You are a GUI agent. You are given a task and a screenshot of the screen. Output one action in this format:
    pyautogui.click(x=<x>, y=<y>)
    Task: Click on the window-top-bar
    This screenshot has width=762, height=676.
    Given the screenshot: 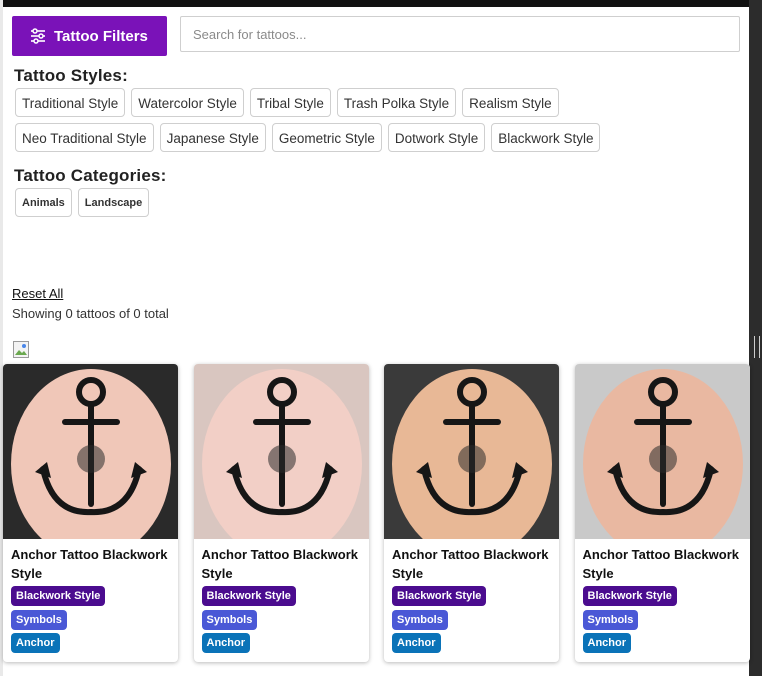 What is the action you would take?
    pyautogui.click(x=381, y=3)
    